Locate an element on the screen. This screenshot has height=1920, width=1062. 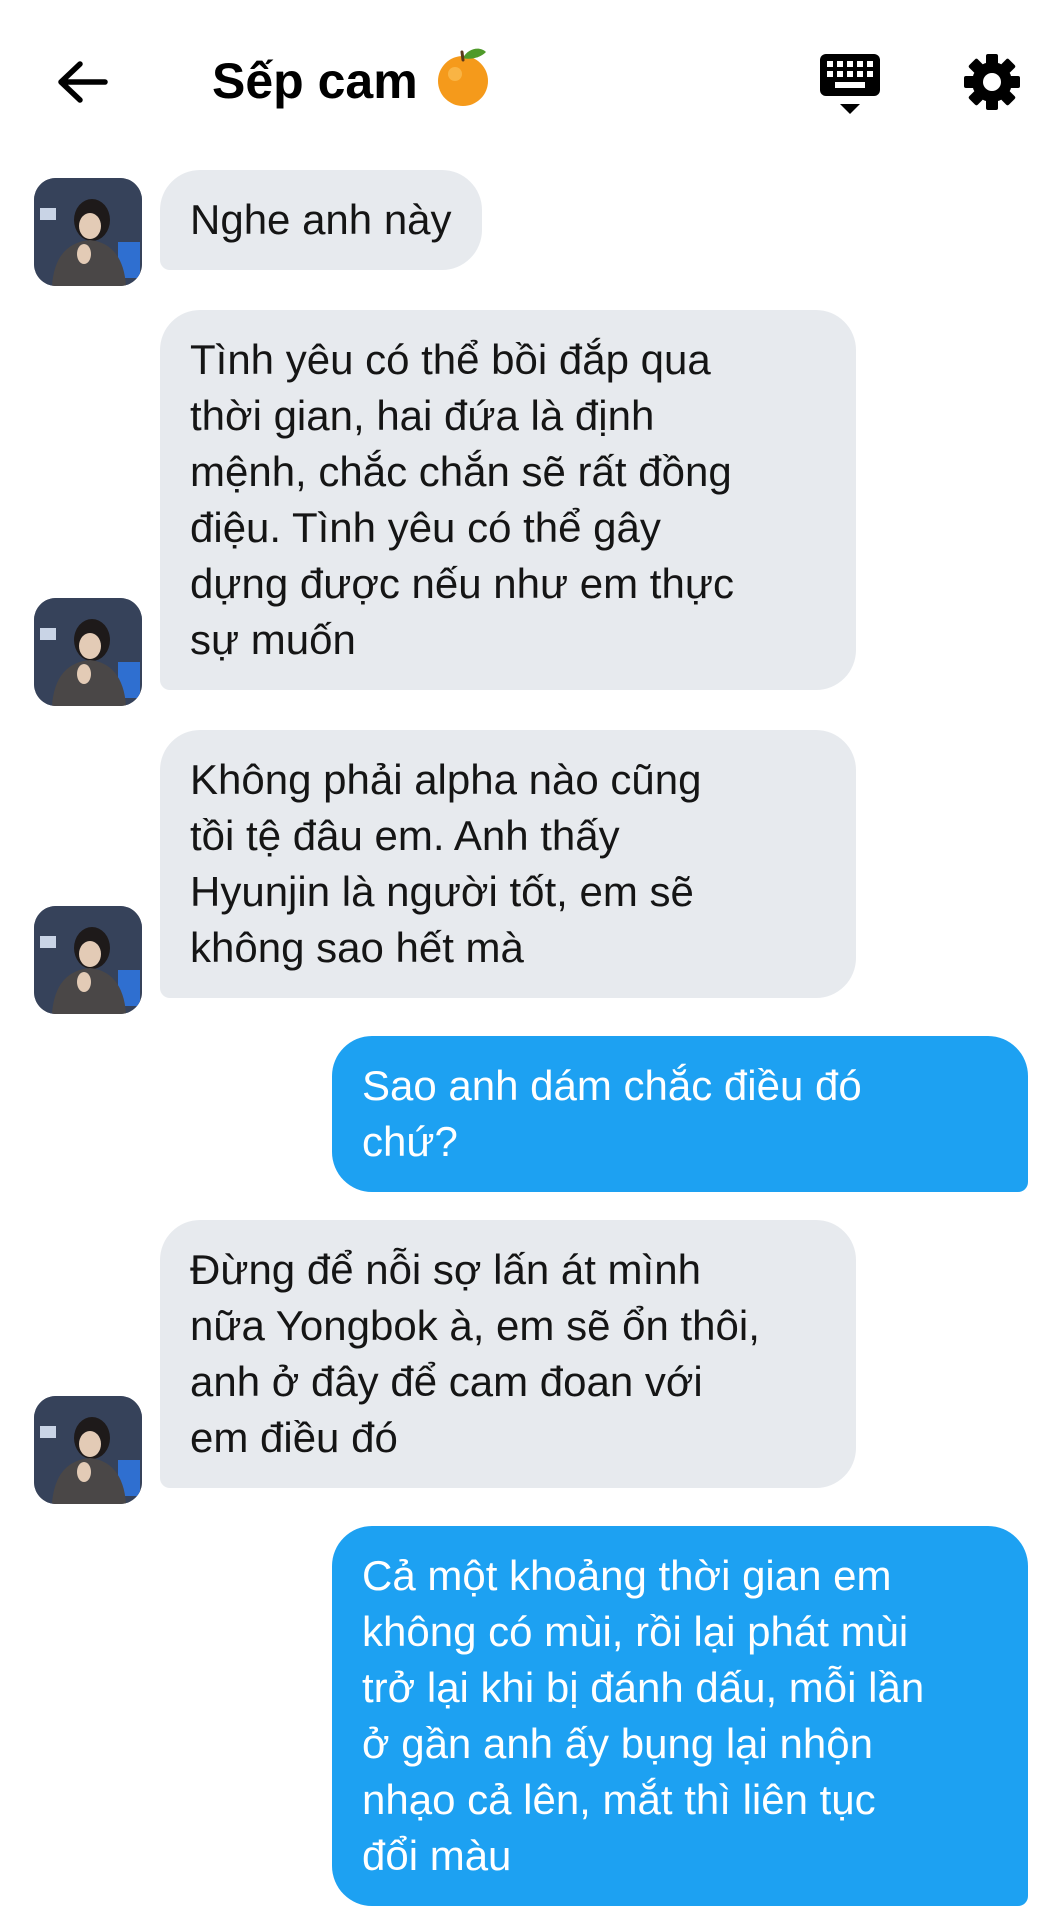
chat-header: Sếp cam is located at coordinates (531, 82).